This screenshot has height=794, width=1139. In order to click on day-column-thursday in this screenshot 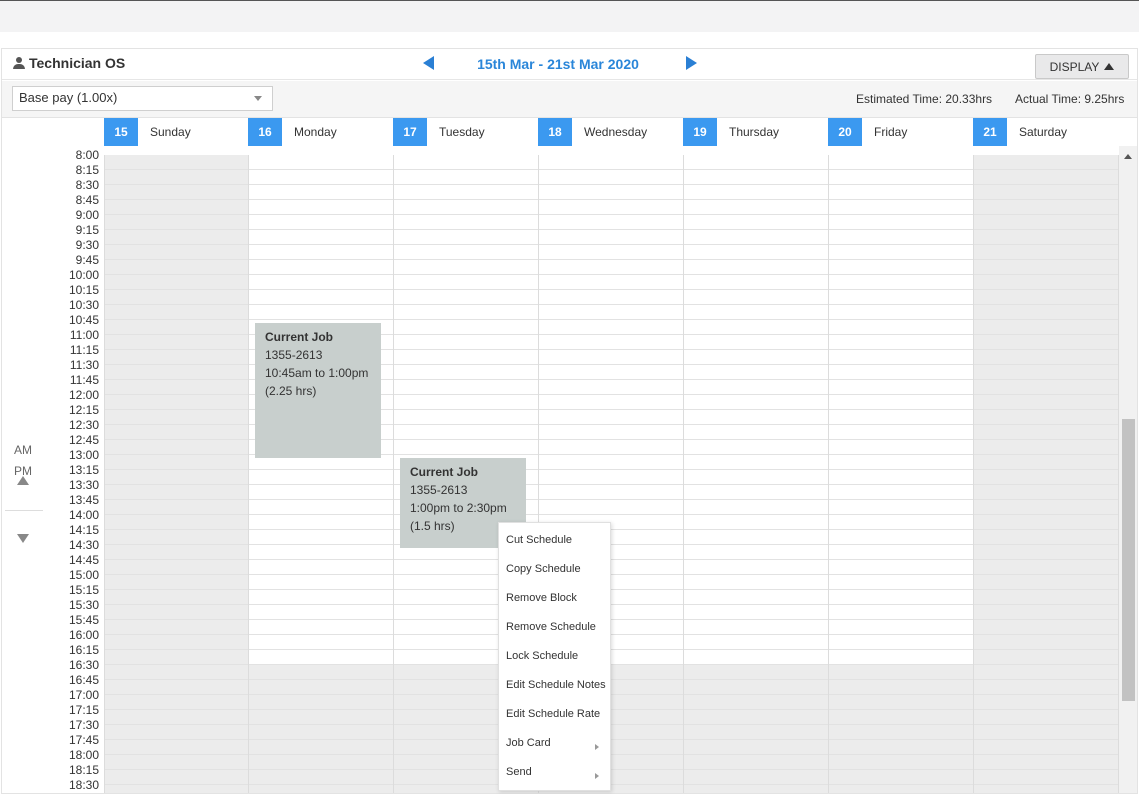, I will do `click(755, 474)`.